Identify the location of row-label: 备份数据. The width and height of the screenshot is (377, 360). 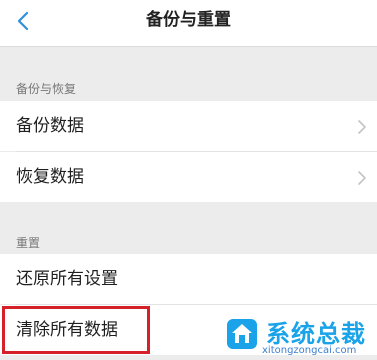
(50, 126).